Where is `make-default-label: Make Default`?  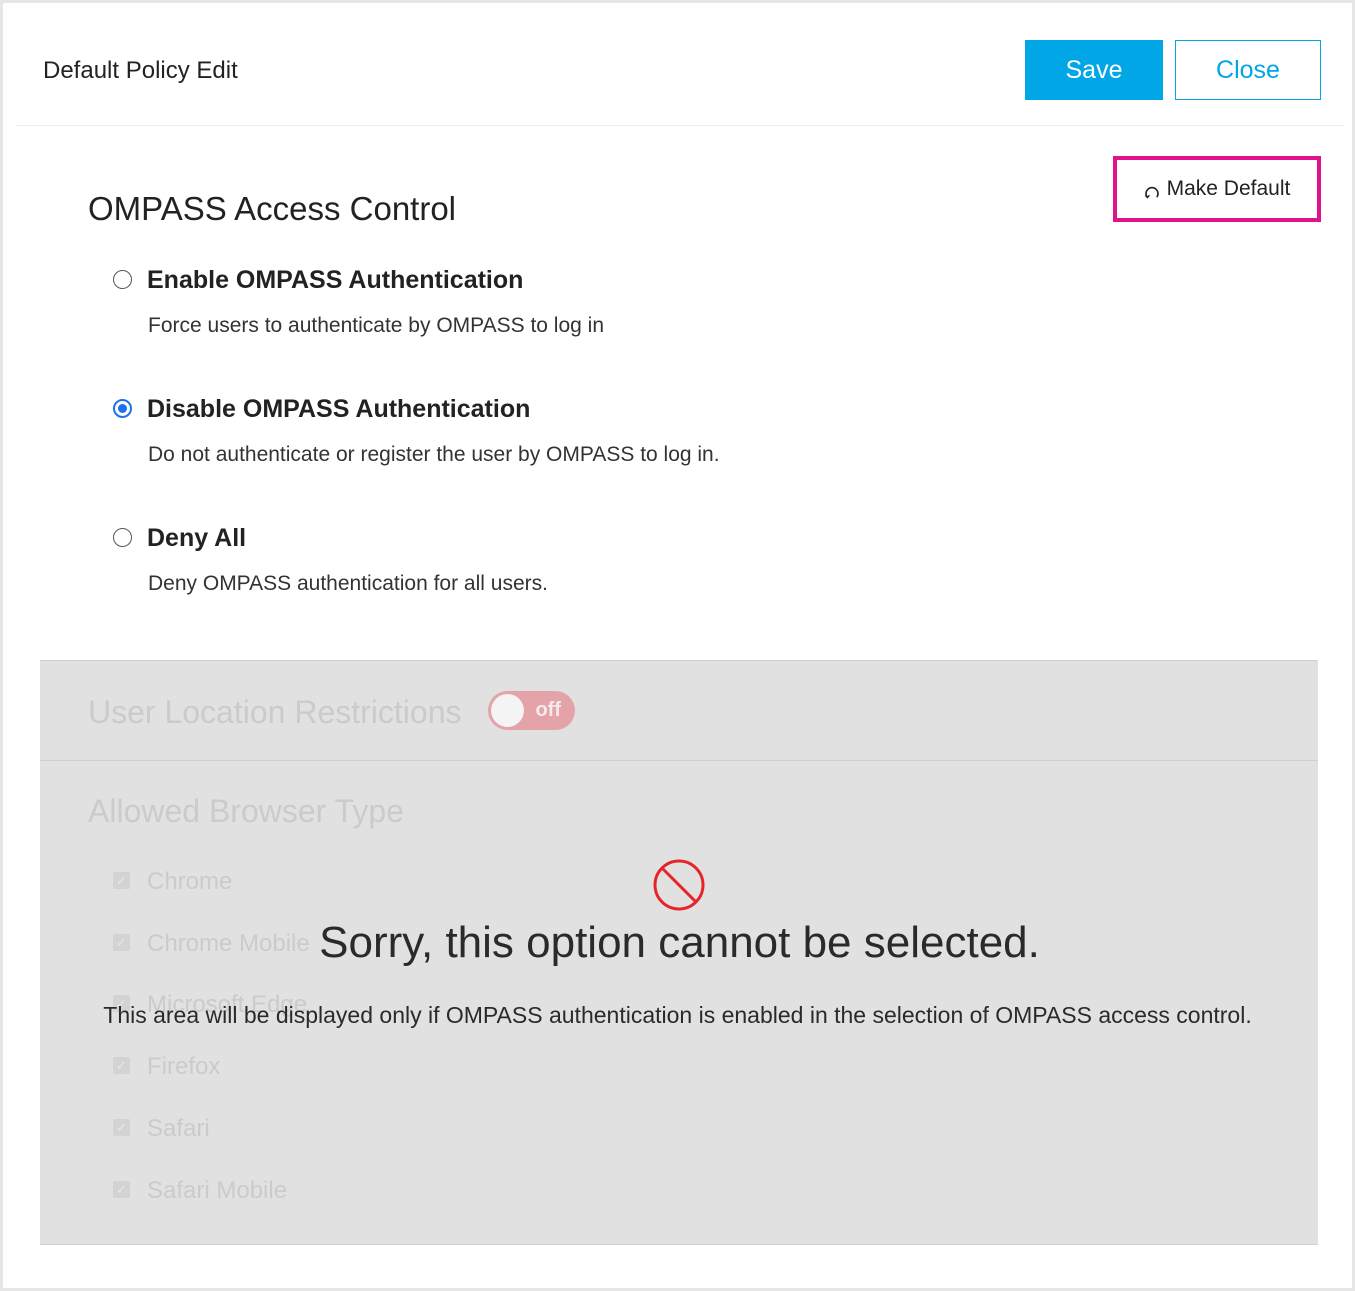 make-default-label: Make Default is located at coordinates (1228, 188).